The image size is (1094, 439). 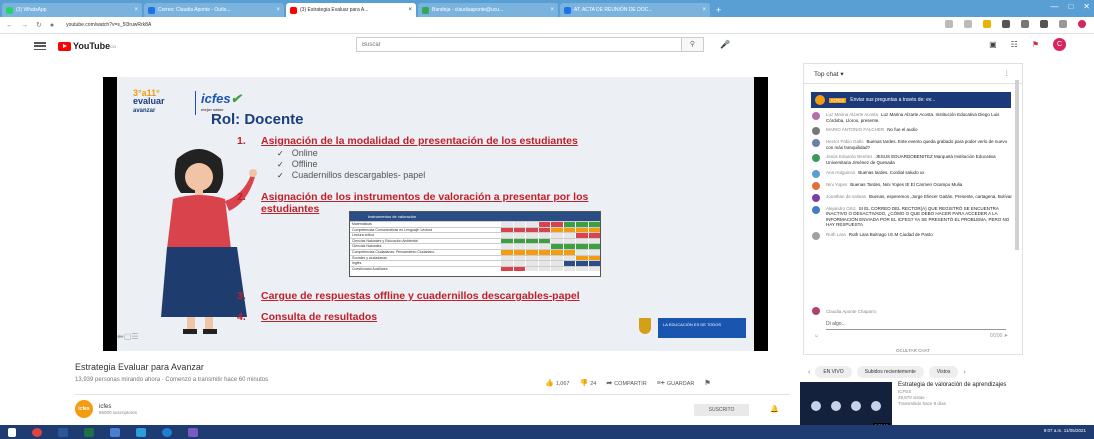 I want to click on icfes-logo: icfes✔ mejor saber, so click(x=221, y=101).